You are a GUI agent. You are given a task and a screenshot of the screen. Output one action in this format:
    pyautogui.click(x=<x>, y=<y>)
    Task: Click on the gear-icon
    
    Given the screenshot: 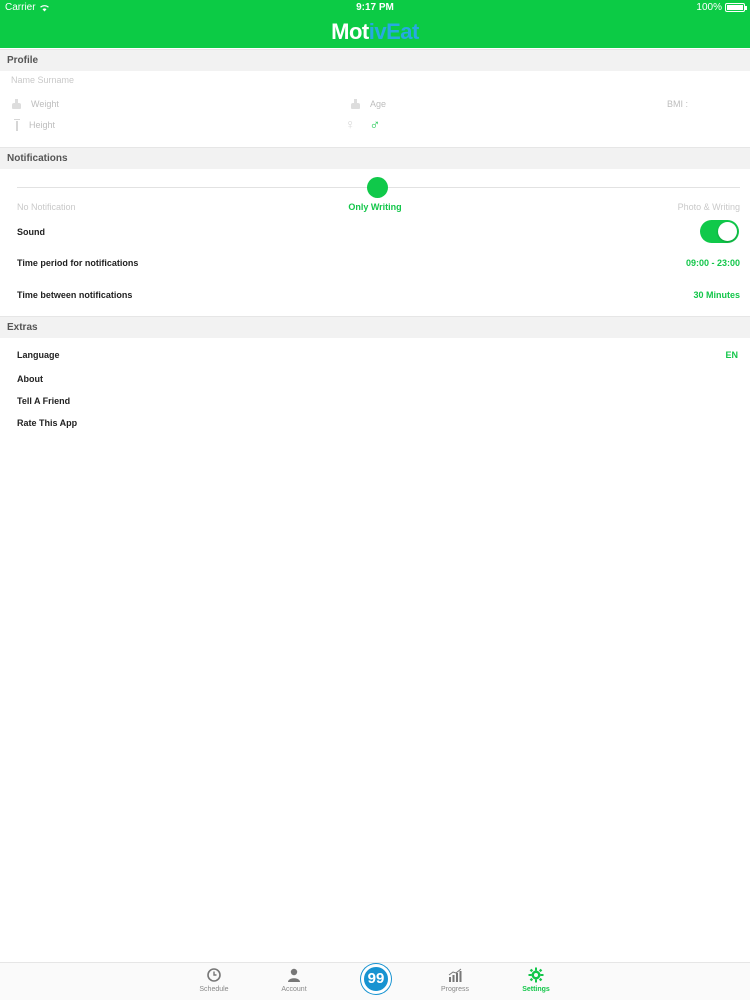 What is the action you would take?
    pyautogui.click(x=536, y=975)
    